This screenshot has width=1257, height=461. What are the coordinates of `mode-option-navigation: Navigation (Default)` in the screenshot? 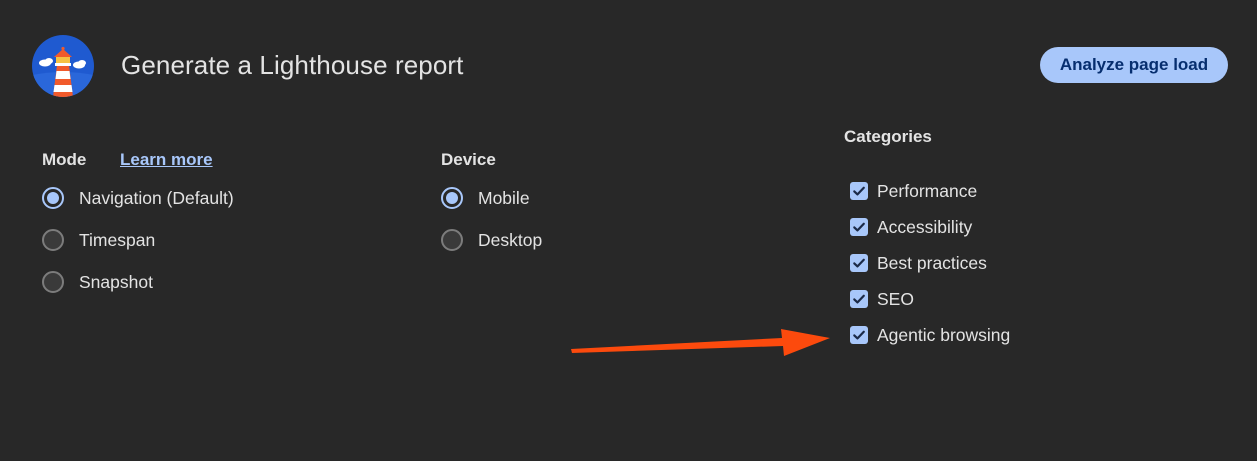 It's located at (138, 198).